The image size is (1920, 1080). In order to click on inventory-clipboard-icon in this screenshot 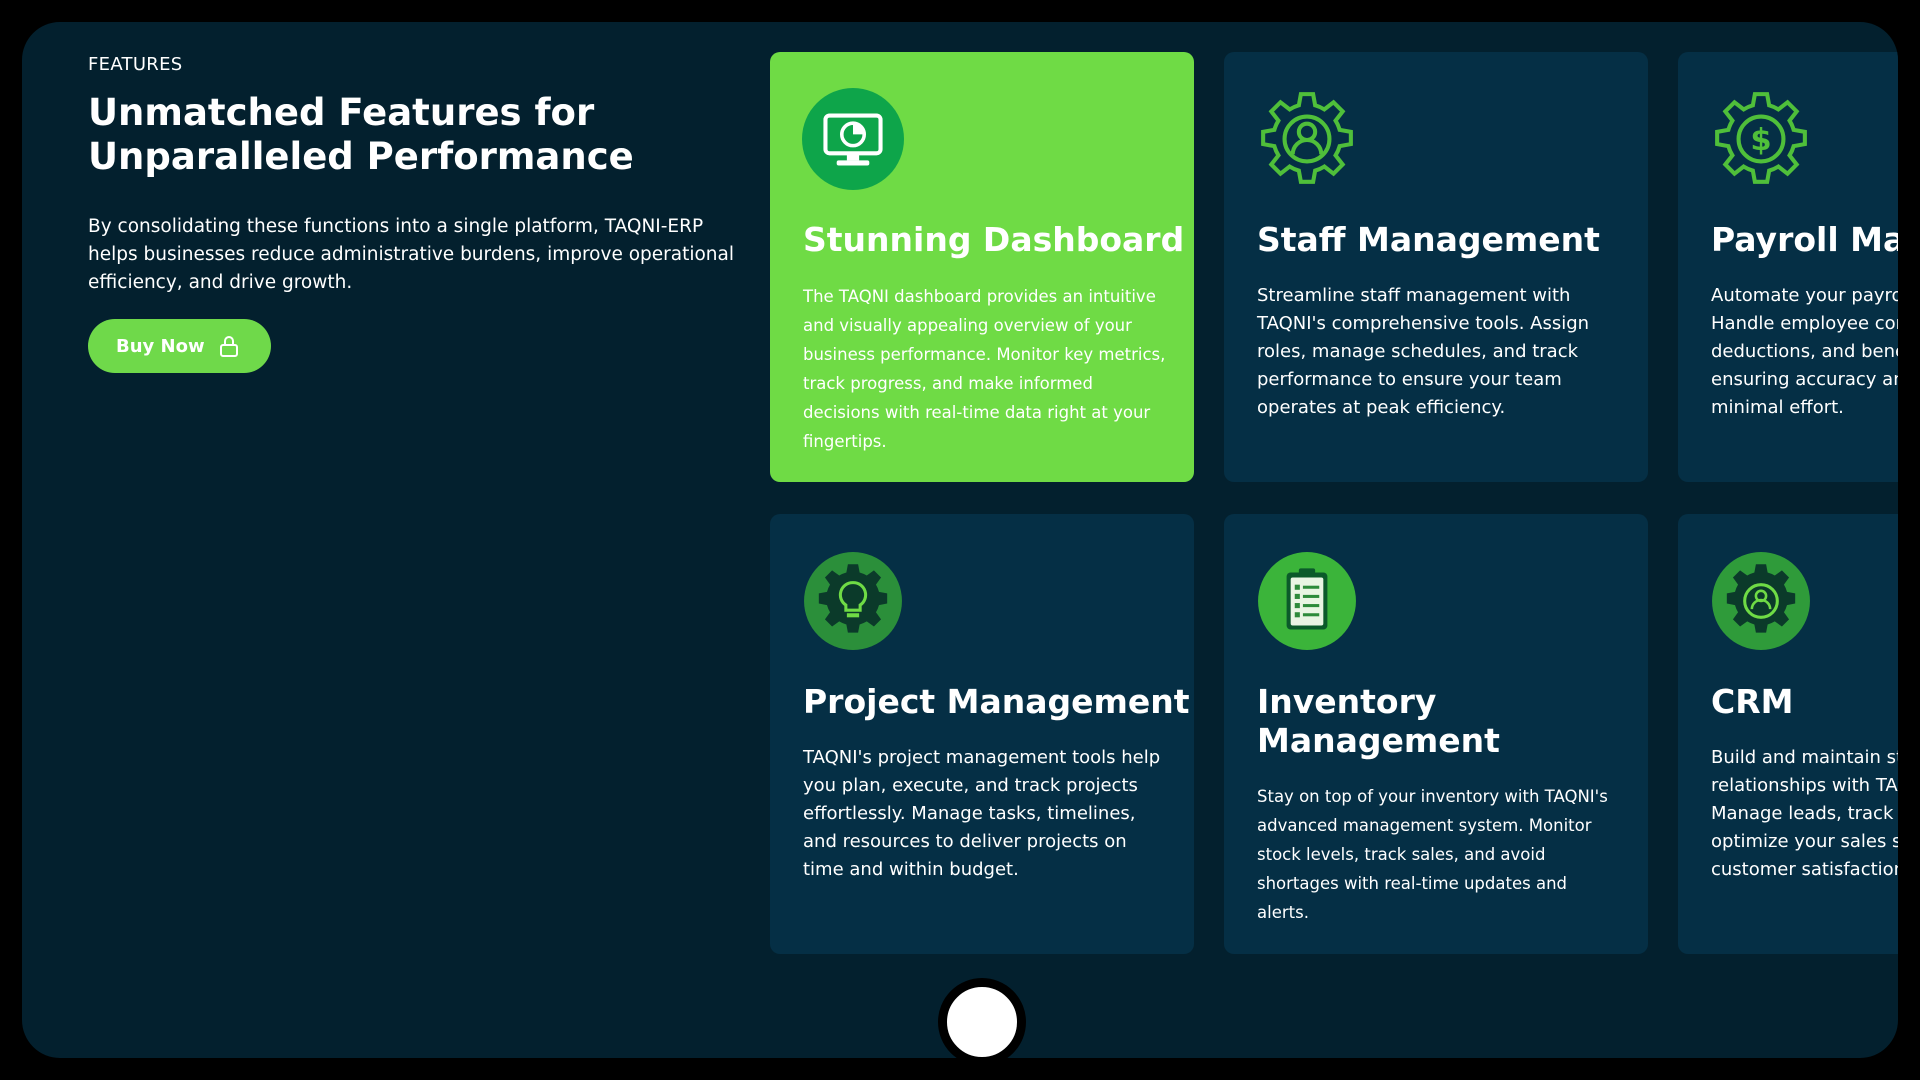, I will do `click(1307, 601)`.